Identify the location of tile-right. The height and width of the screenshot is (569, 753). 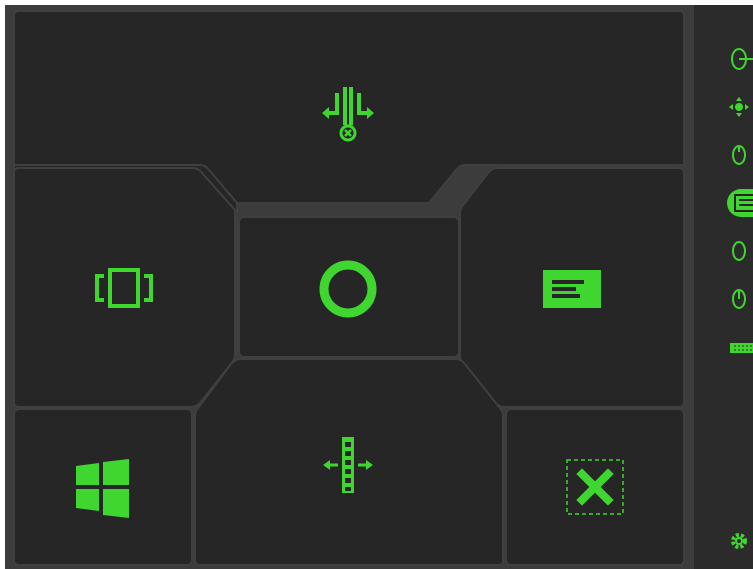
(572, 287).